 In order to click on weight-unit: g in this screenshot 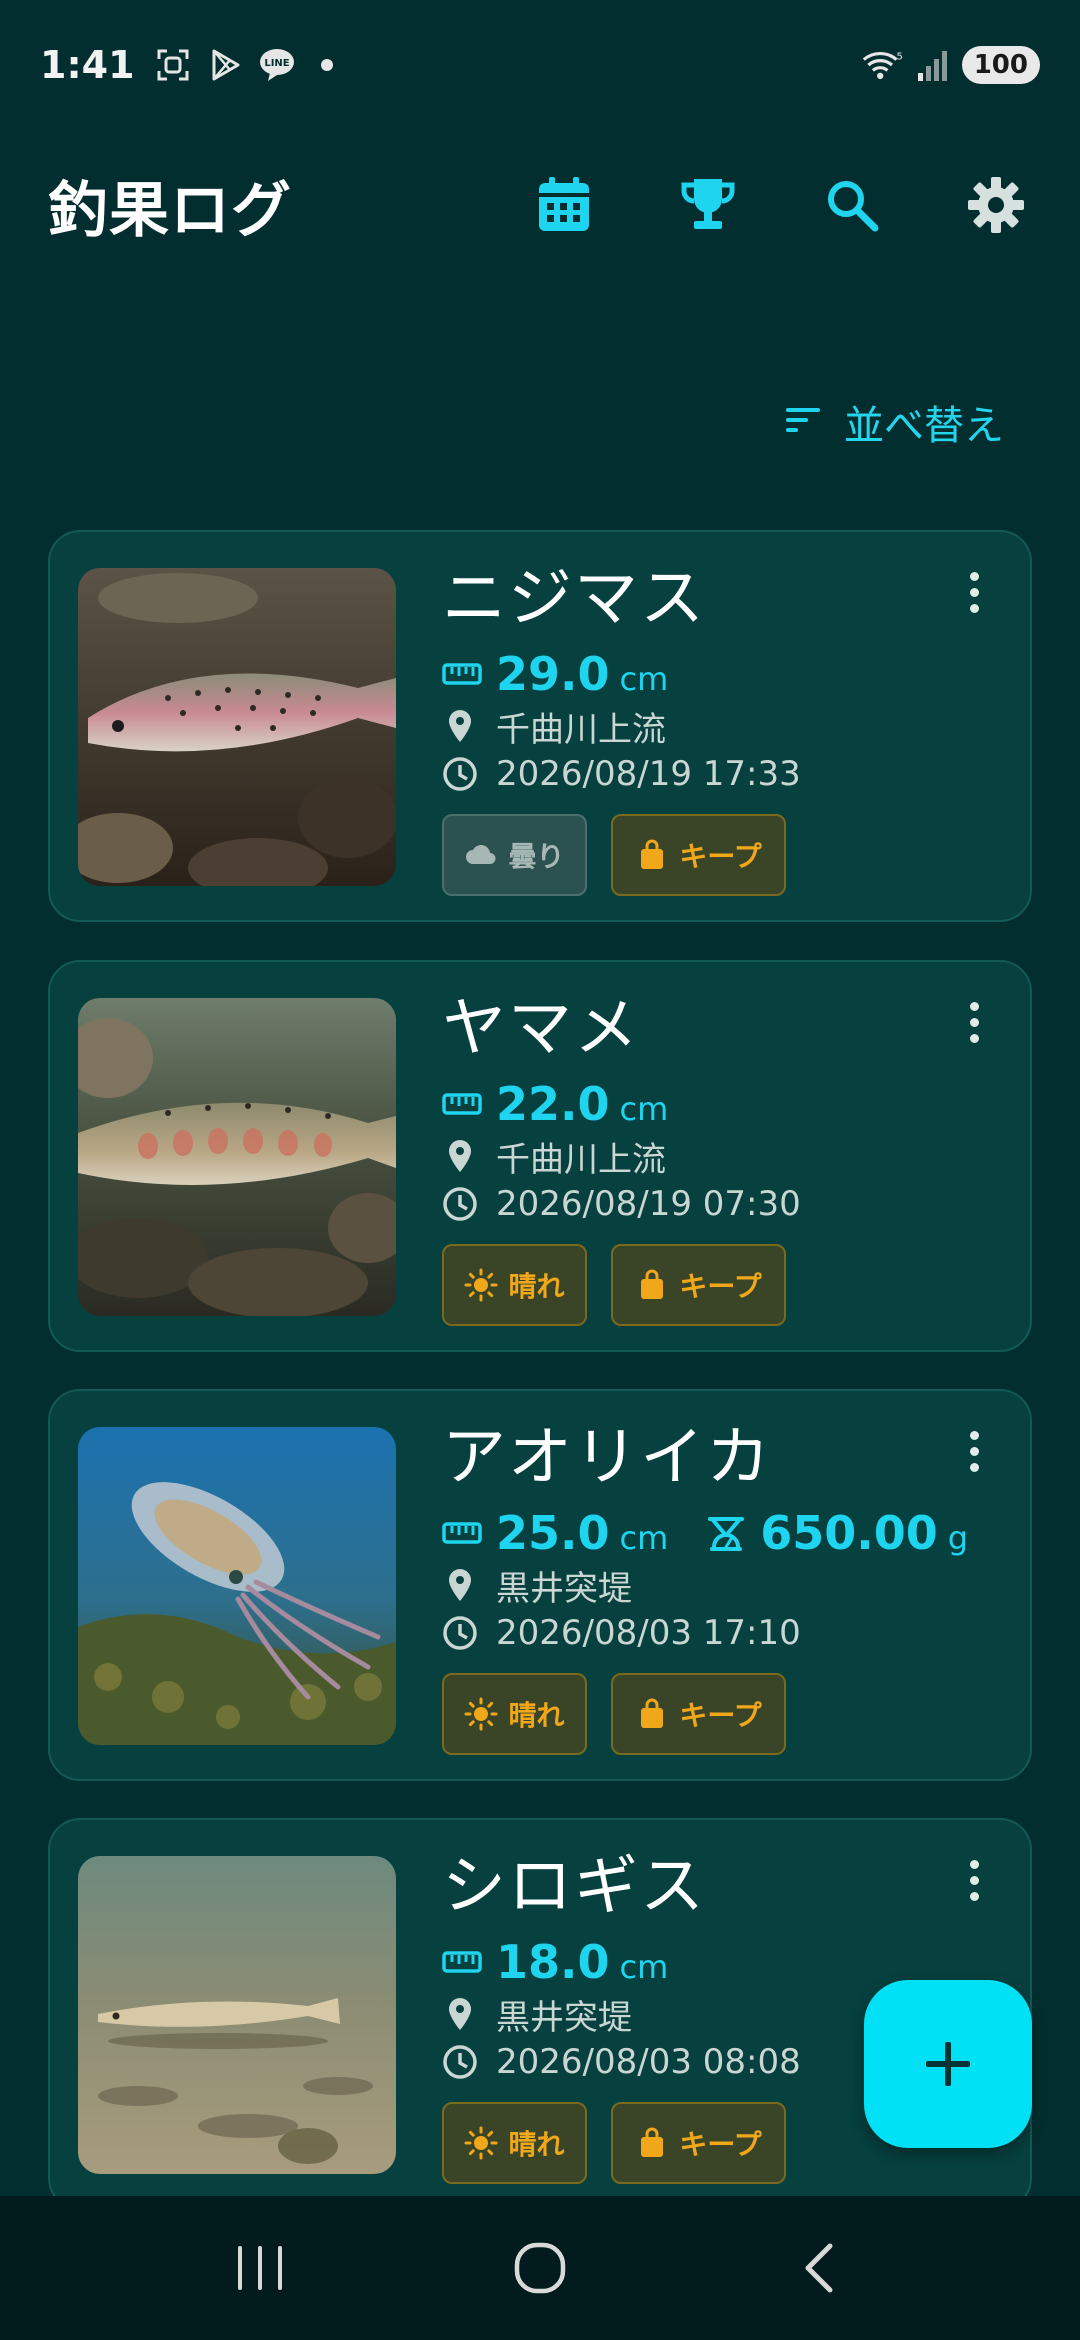, I will do `click(958, 1538)`.